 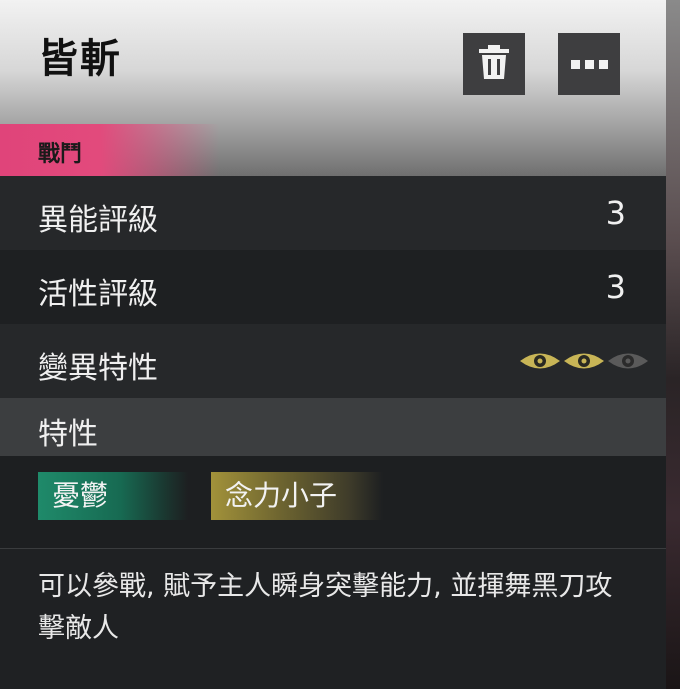 I want to click on trait-label: 念力小子, so click(x=281, y=495).